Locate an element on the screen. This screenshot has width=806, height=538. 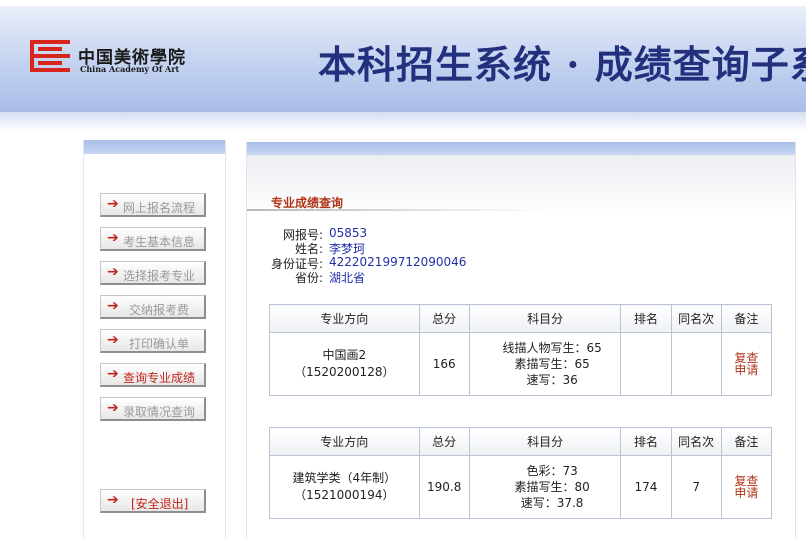
major-name: 中国画2 is located at coordinates (344, 355).